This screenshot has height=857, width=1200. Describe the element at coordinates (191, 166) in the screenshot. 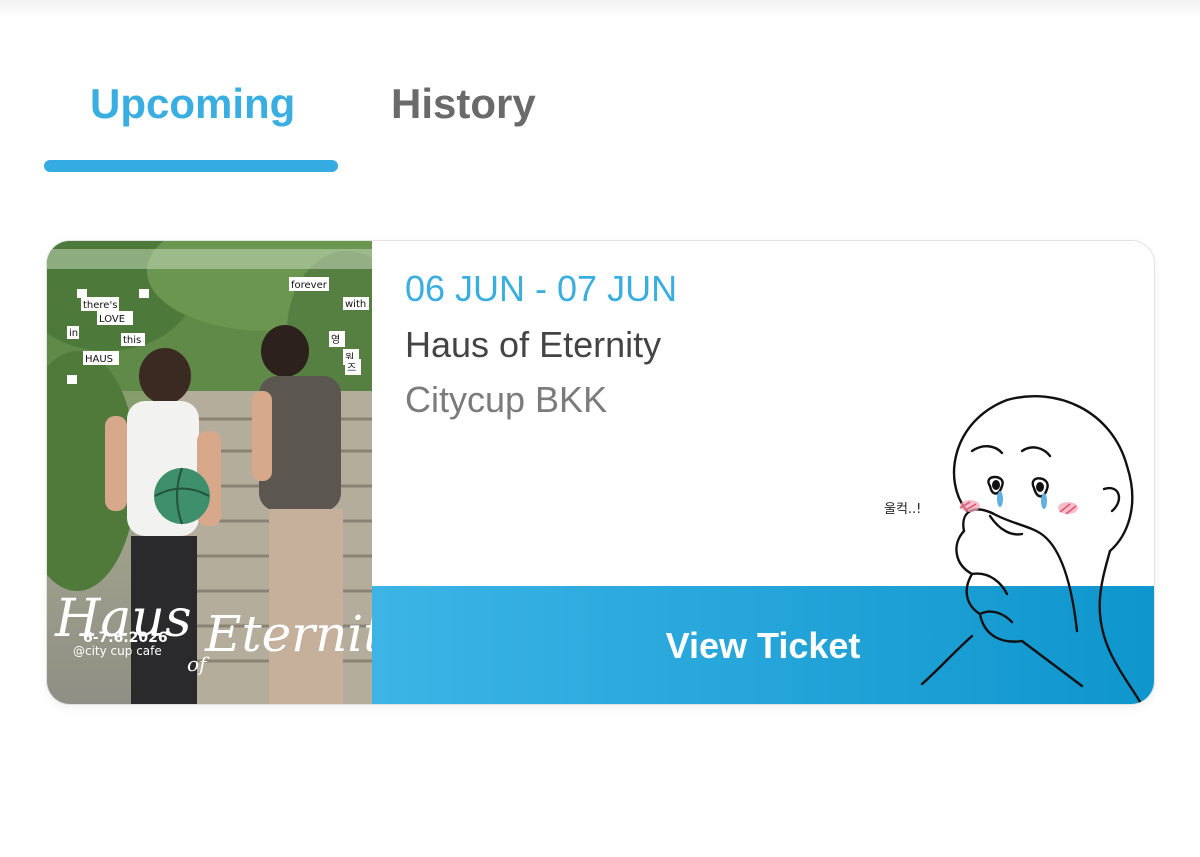

I see `active-tab-indicator` at that location.